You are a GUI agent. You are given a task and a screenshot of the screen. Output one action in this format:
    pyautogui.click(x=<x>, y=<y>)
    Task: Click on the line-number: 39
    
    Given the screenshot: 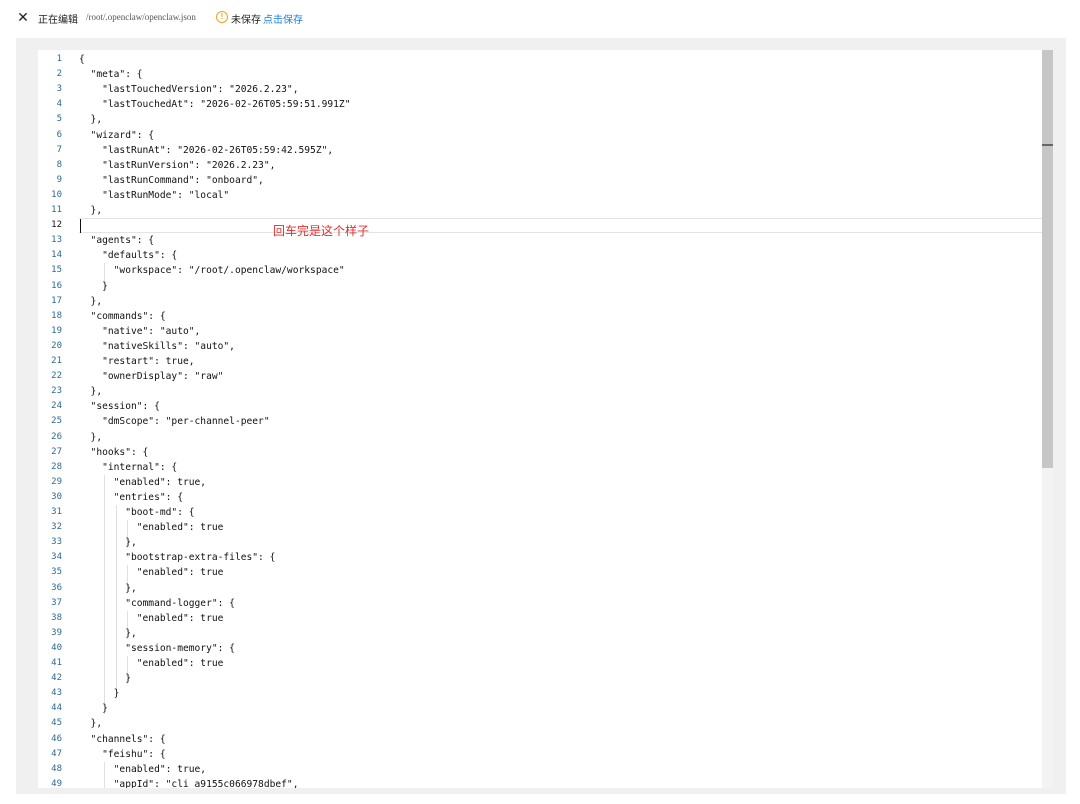 What is the action you would take?
    pyautogui.click(x=56, y=632)
    